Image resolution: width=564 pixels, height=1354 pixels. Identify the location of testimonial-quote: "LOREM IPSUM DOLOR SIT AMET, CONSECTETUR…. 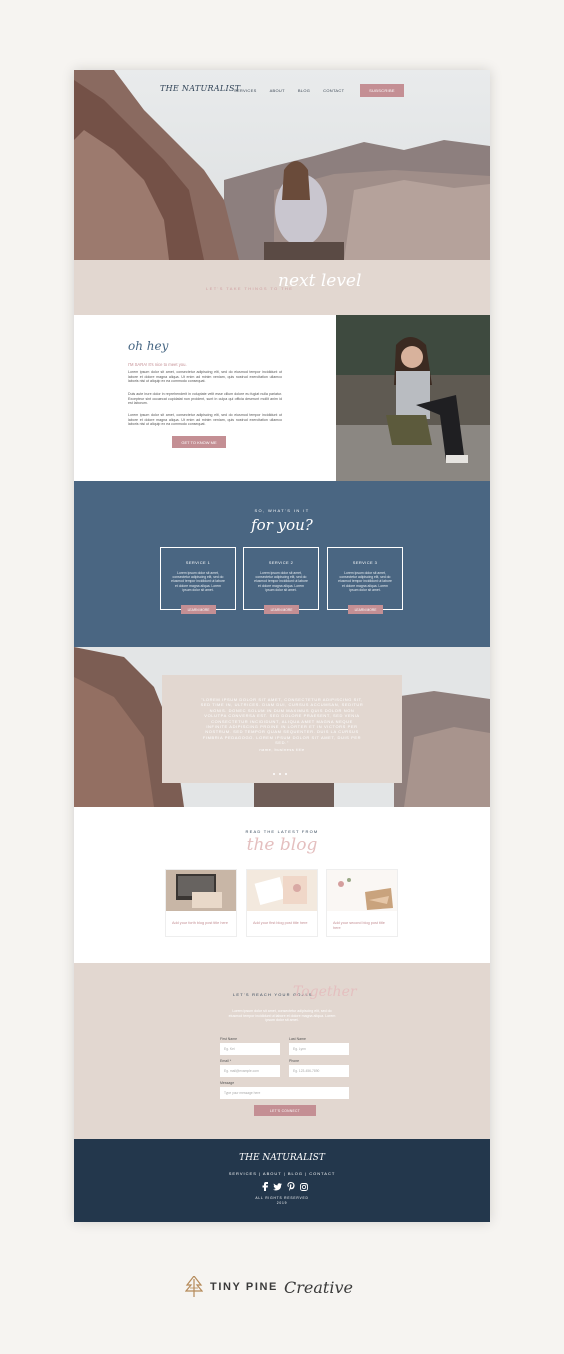
(282, 721).